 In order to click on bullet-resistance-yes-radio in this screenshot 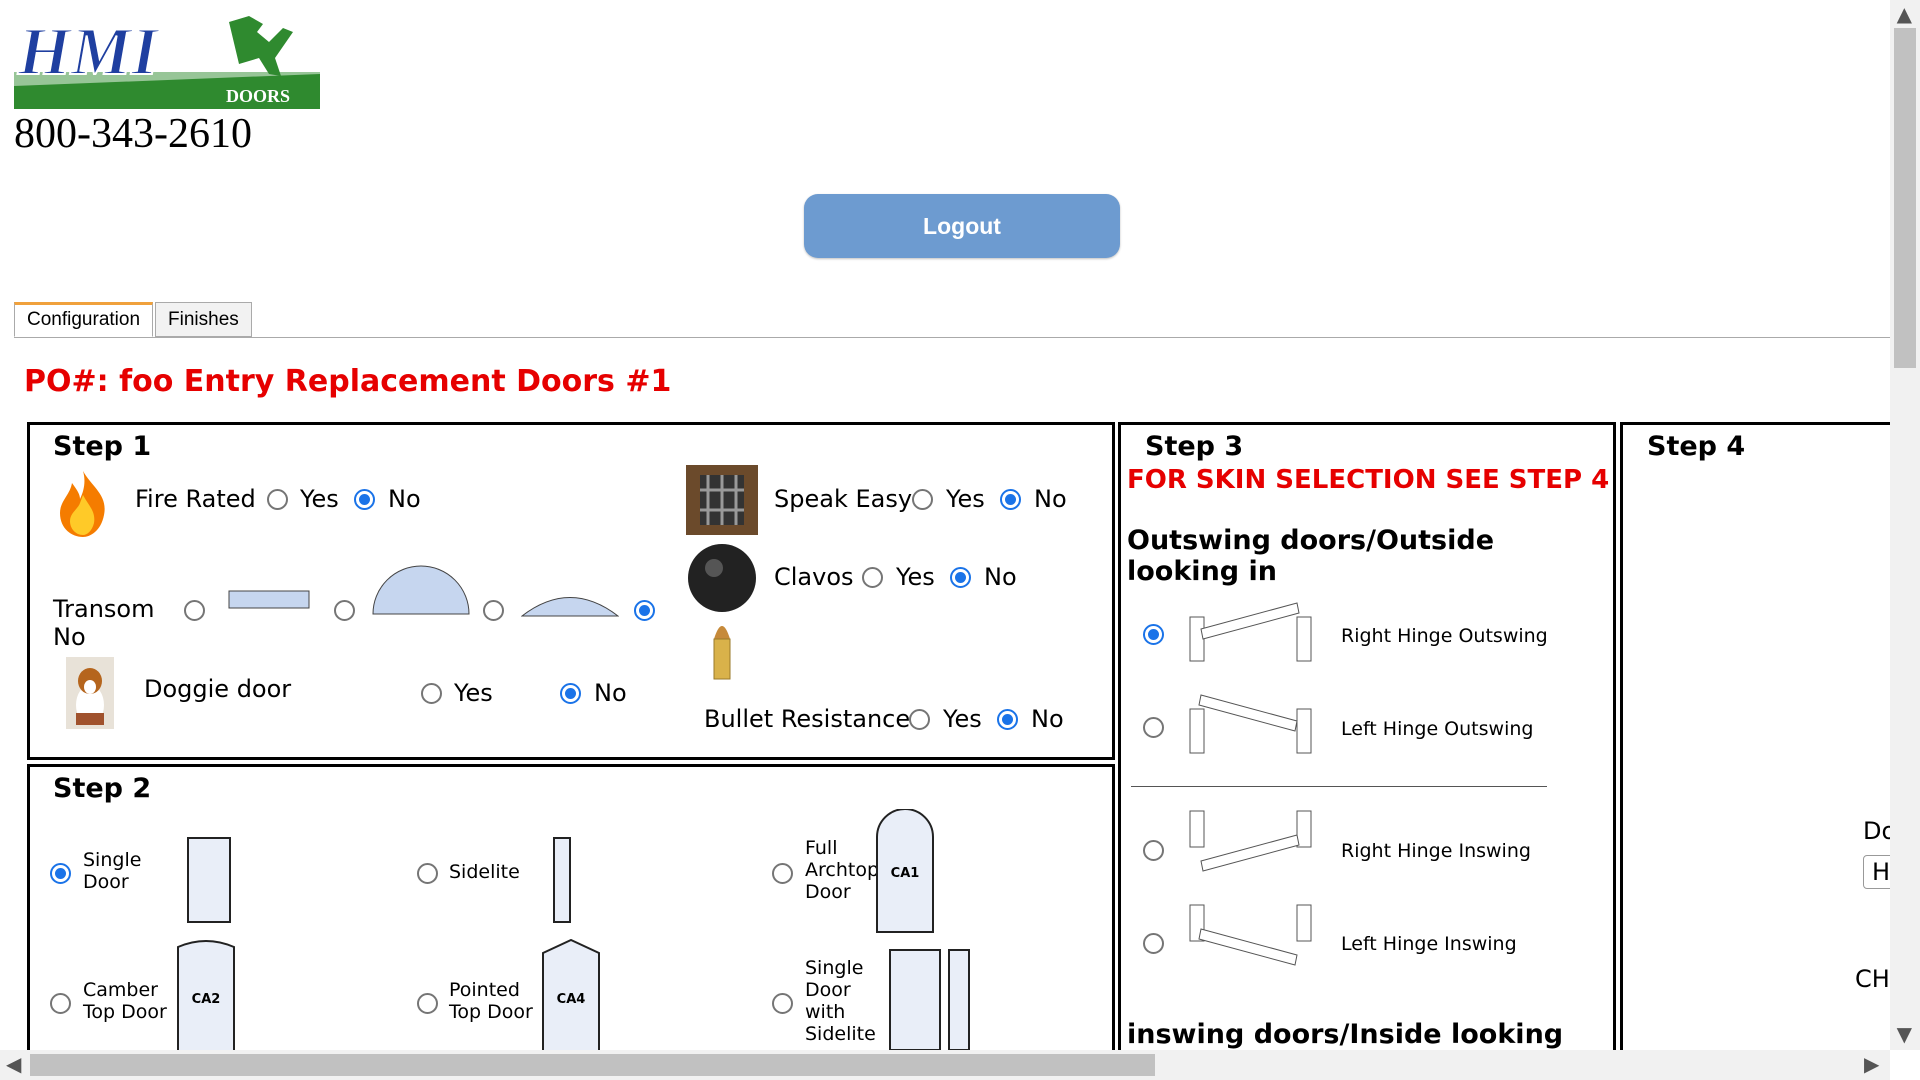, I will do `click(919, 719)`.